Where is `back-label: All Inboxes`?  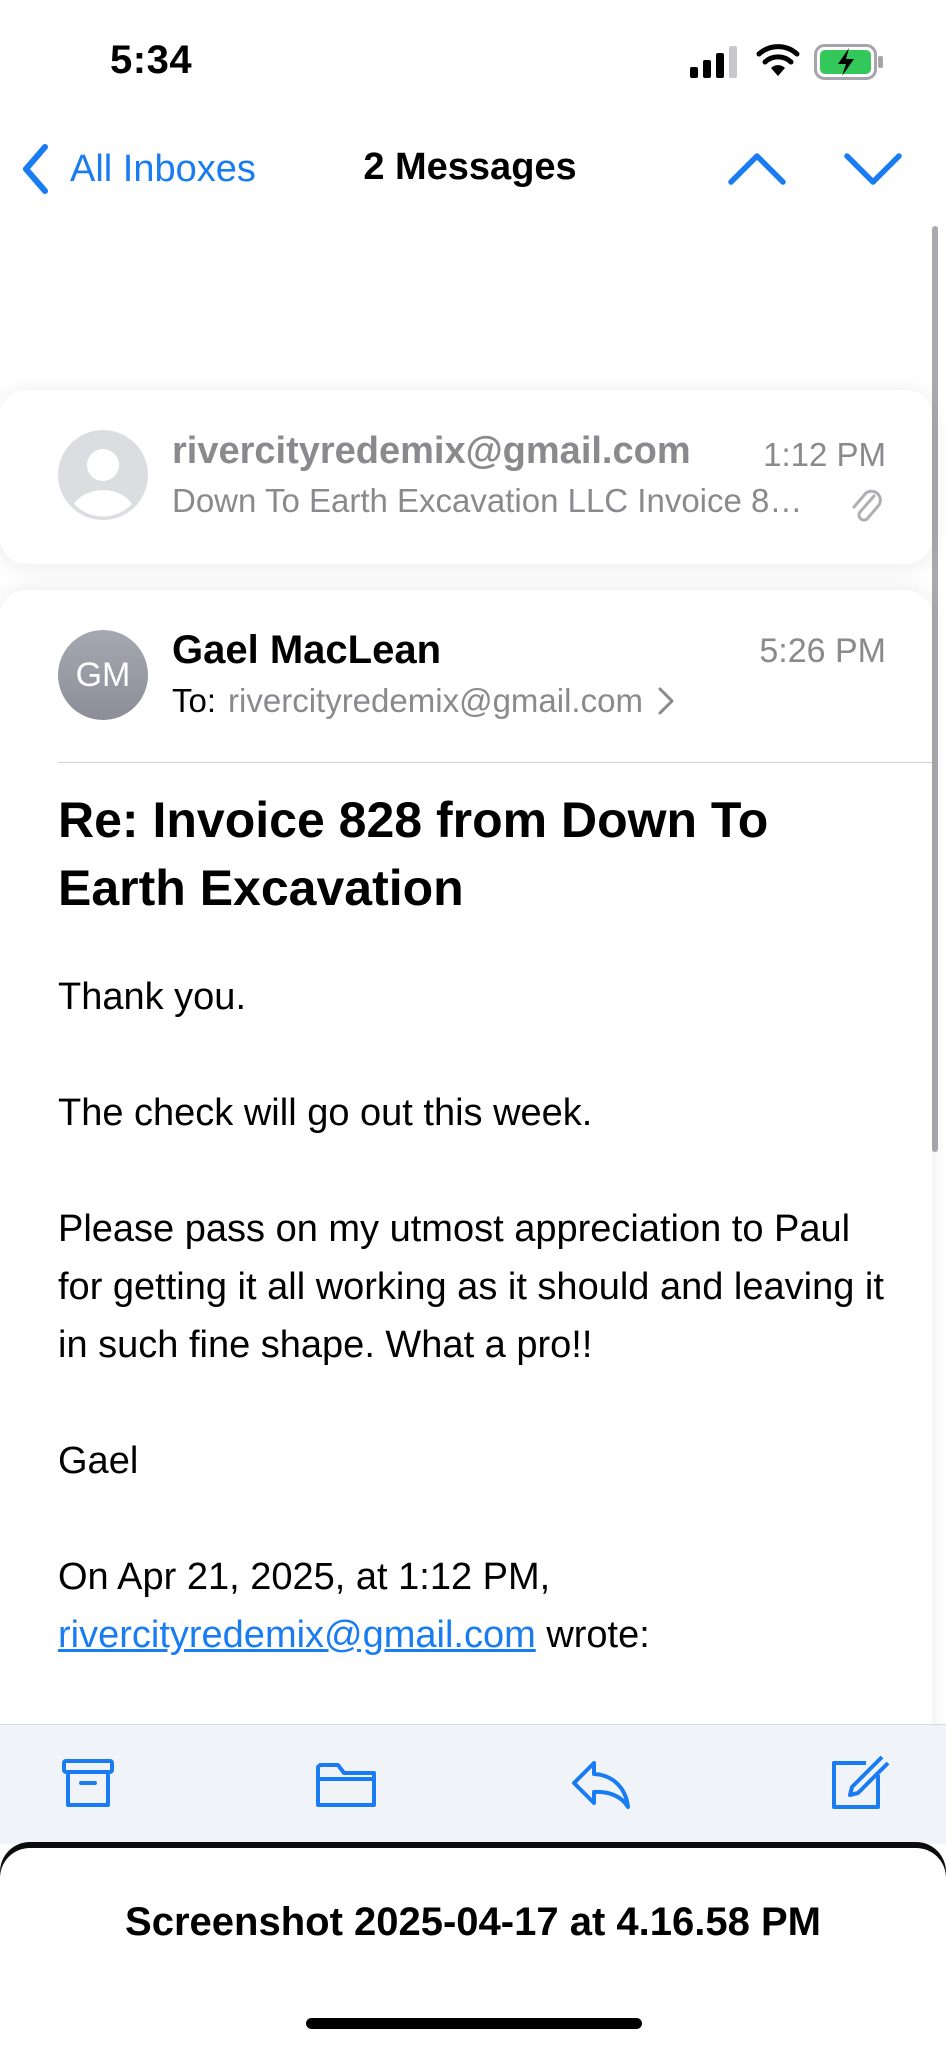
back-label: All Inboxes is located at coordinates (163, 168).